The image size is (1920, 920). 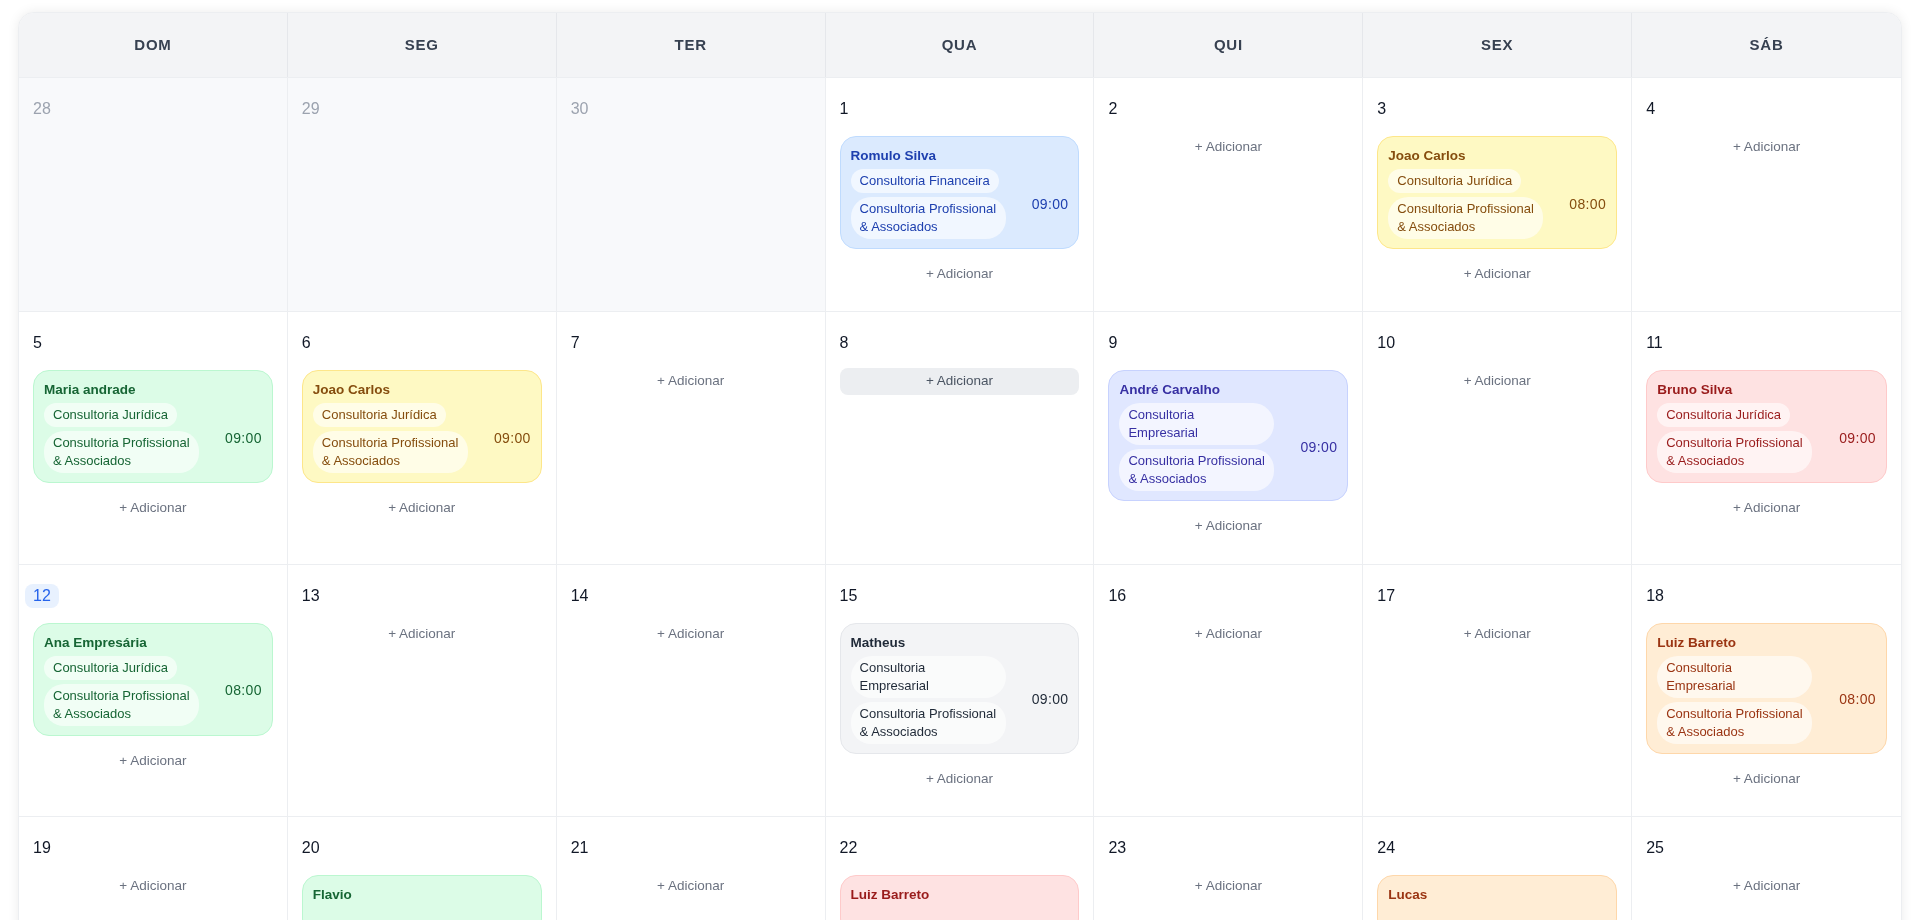 I want to click on day-number: 19, so click(x=42, y=847).